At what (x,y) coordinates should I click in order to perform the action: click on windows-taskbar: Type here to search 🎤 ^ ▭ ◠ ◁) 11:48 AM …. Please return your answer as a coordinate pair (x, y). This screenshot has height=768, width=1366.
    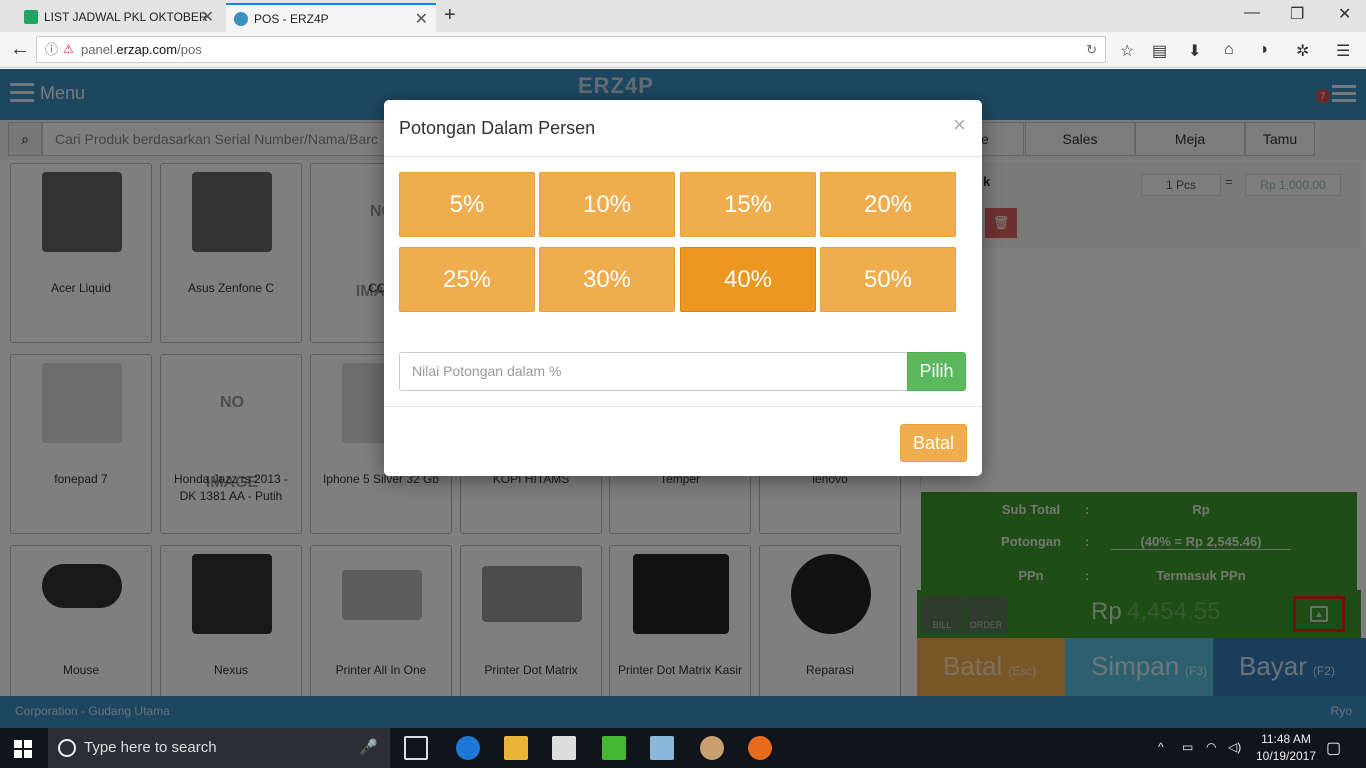
    Looking at the image, I should click on (683, 748).